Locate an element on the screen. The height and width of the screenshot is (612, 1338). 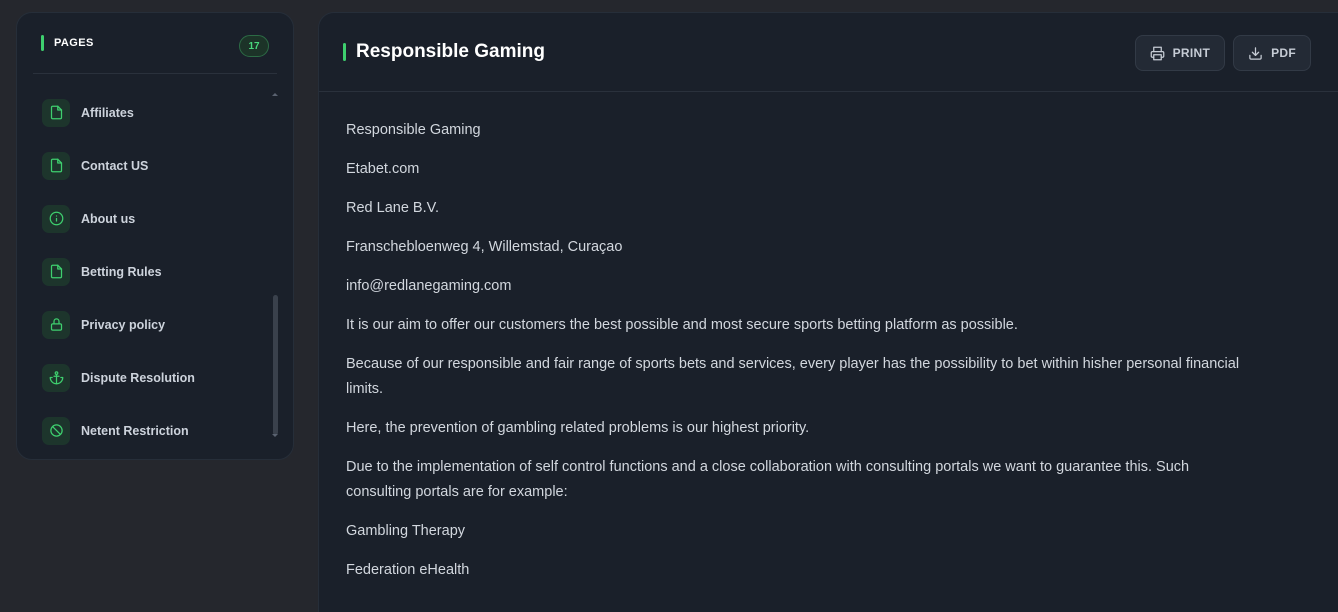
sidebar-scrollbar is located at coordinates (275, 273).